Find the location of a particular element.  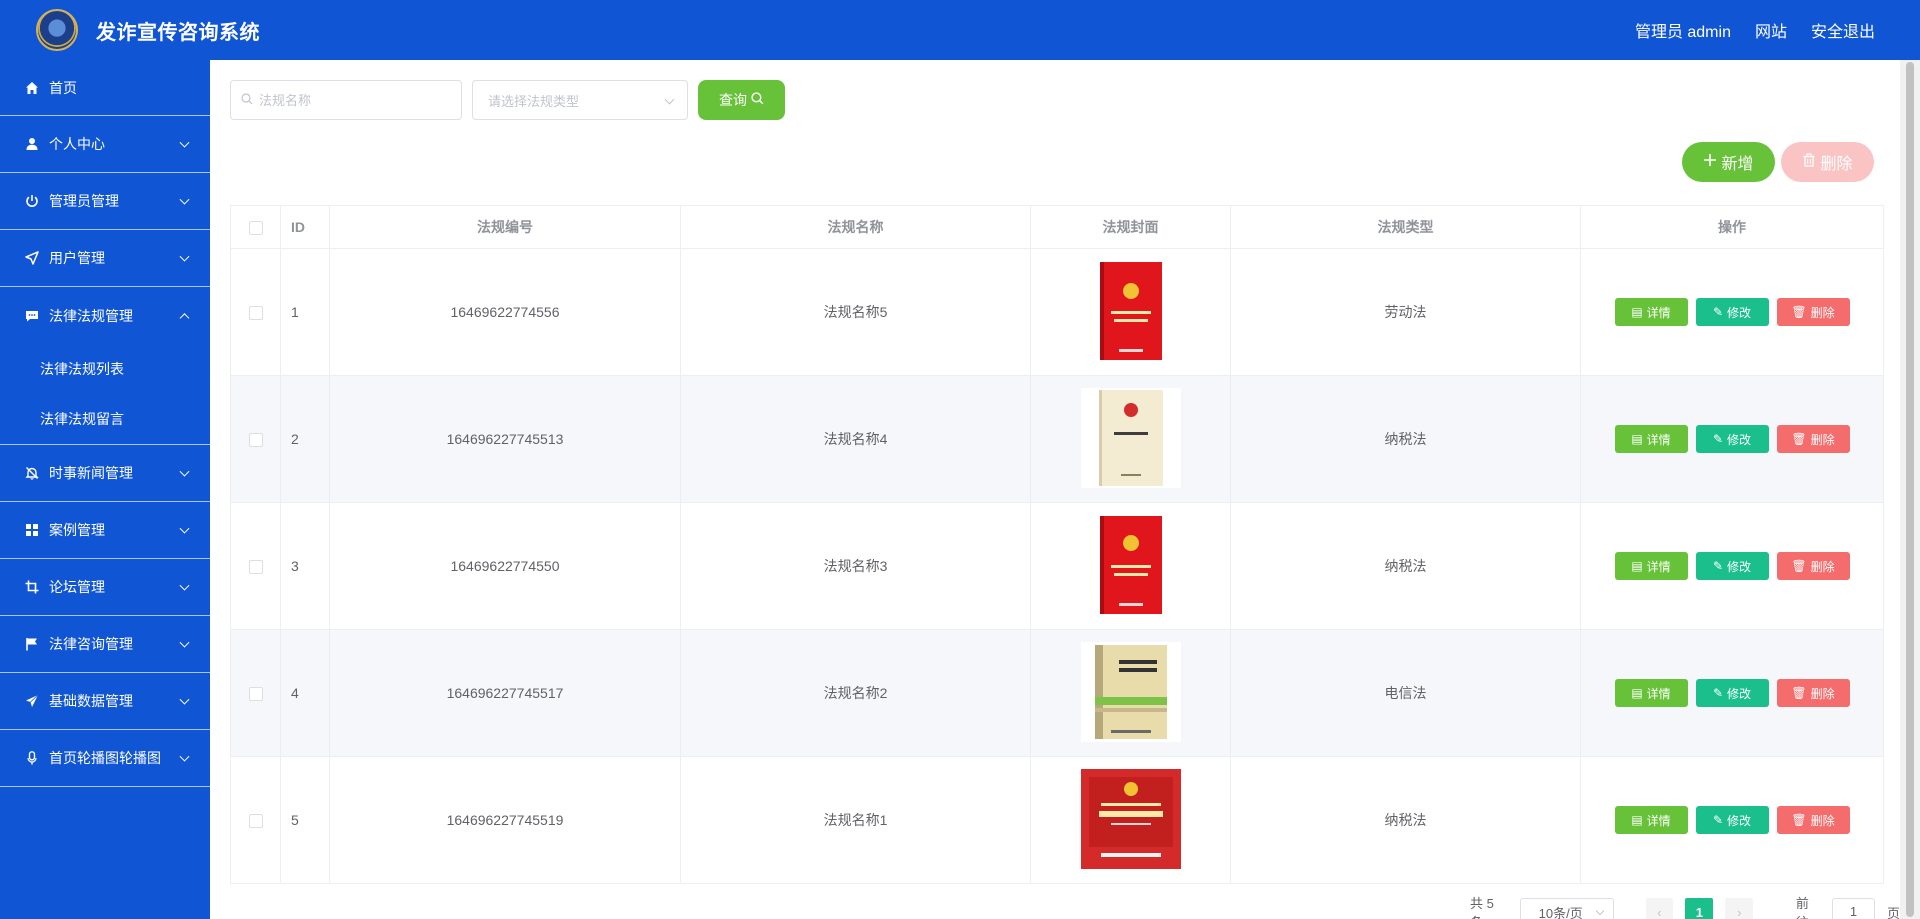

admin-label: 管理员 admin is located at coordinates (1682, 32).